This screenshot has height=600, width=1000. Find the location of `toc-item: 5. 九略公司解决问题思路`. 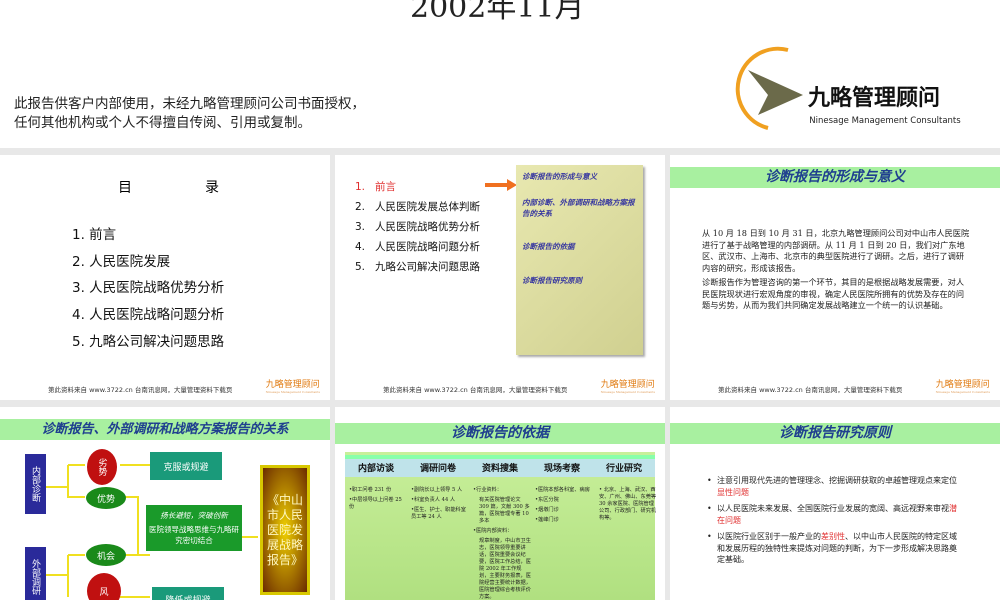

toc-item: 5. 九略公司解决问题思路 is located at coordinates (148, 343).